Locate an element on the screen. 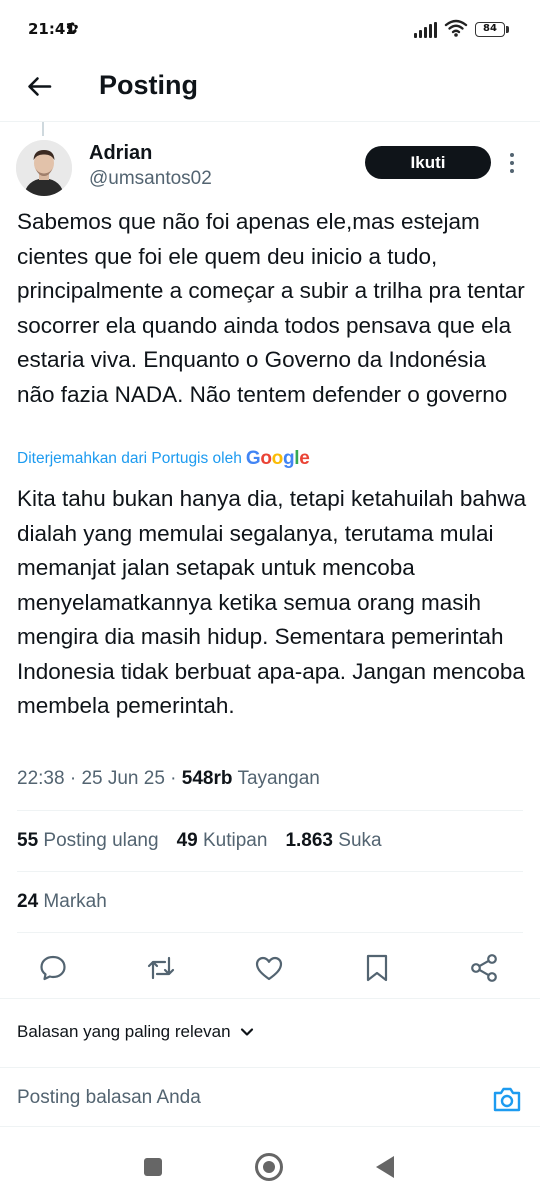 The image size is (540, 1200). translation-attribution: Diterjemahkan dari Portugis oleh Google is located at coordinates (163, 459).